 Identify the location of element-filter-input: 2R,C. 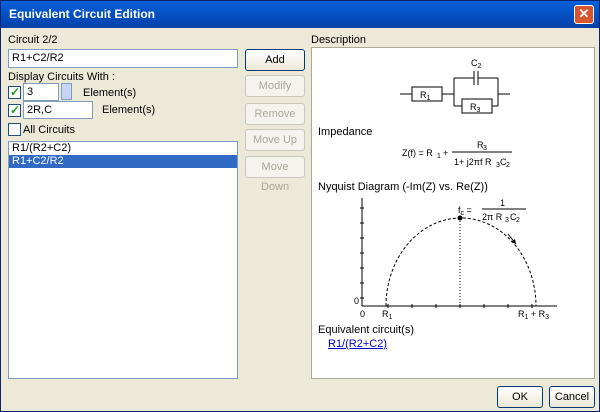
(58, 110).